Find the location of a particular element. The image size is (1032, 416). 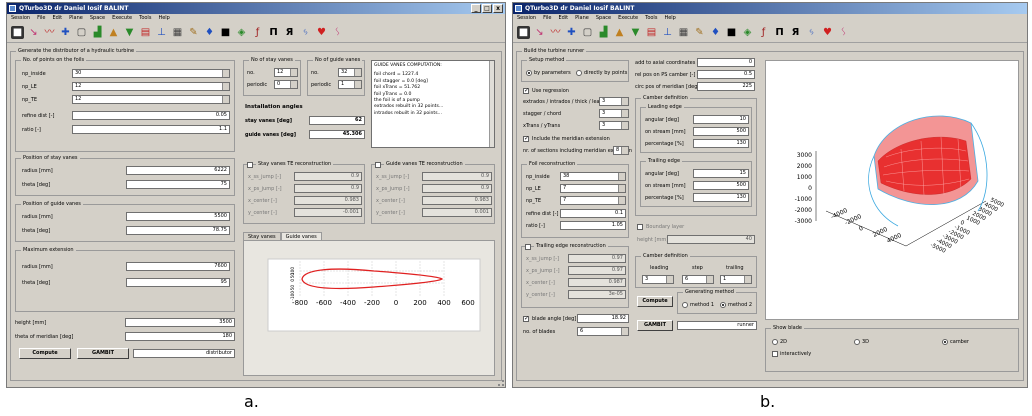

le-row-input: 10 is located at coordinates (721, 119).